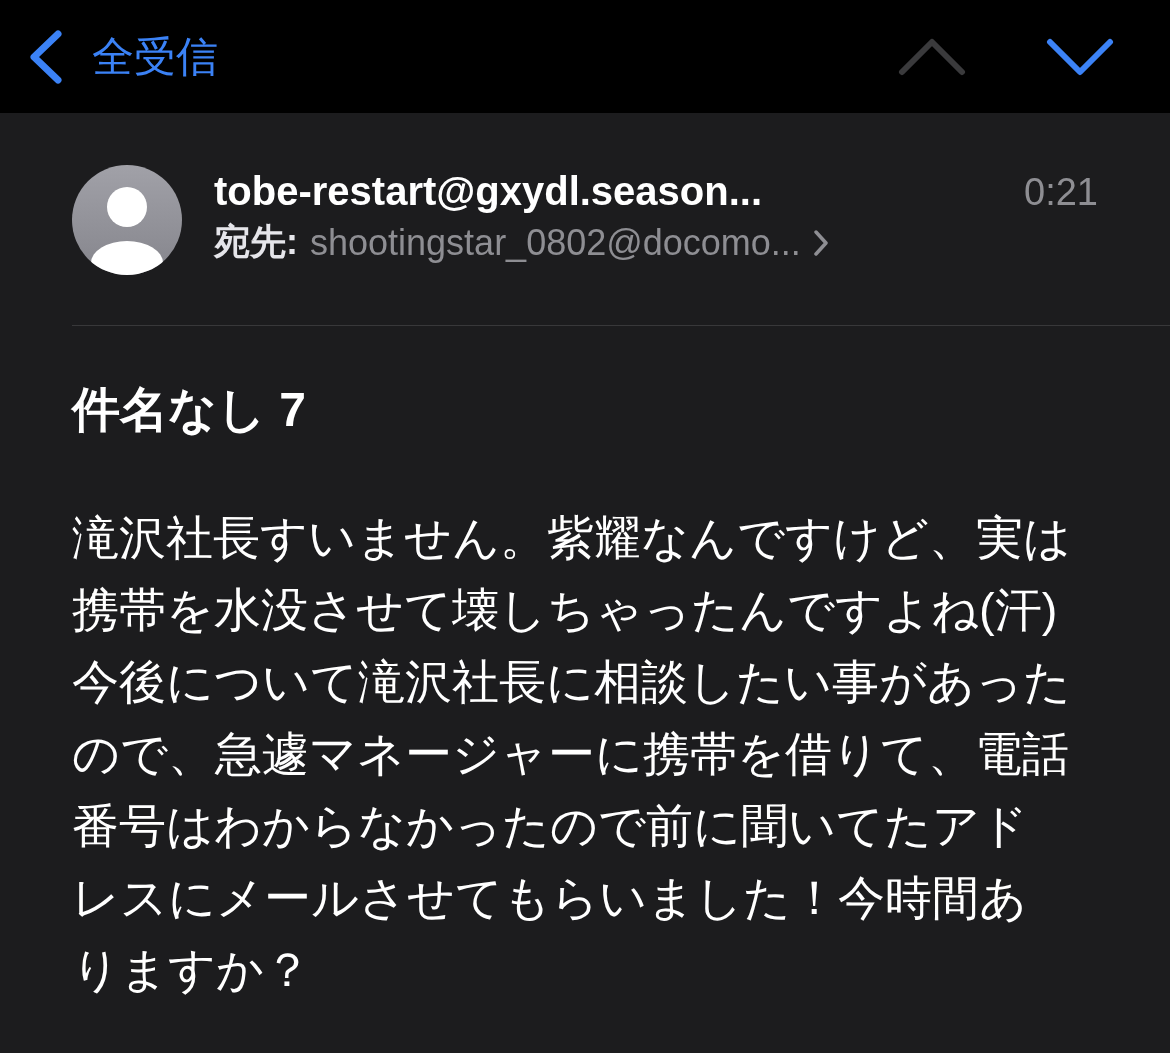  Describe the element at coordinates (1061, 192) in the screenshot. I see `time-text: 0:21` at that location.